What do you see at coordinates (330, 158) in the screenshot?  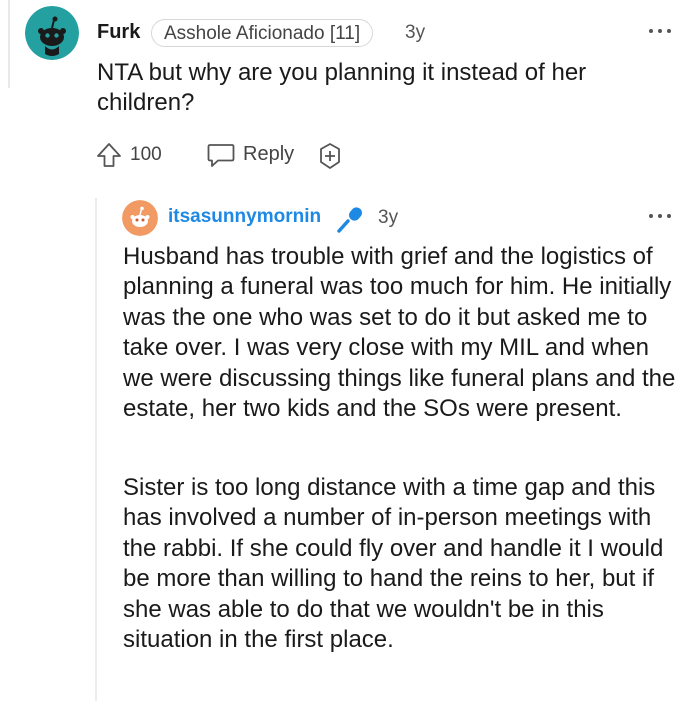 I see `award-add-icon` at bounding box center [330, 158].